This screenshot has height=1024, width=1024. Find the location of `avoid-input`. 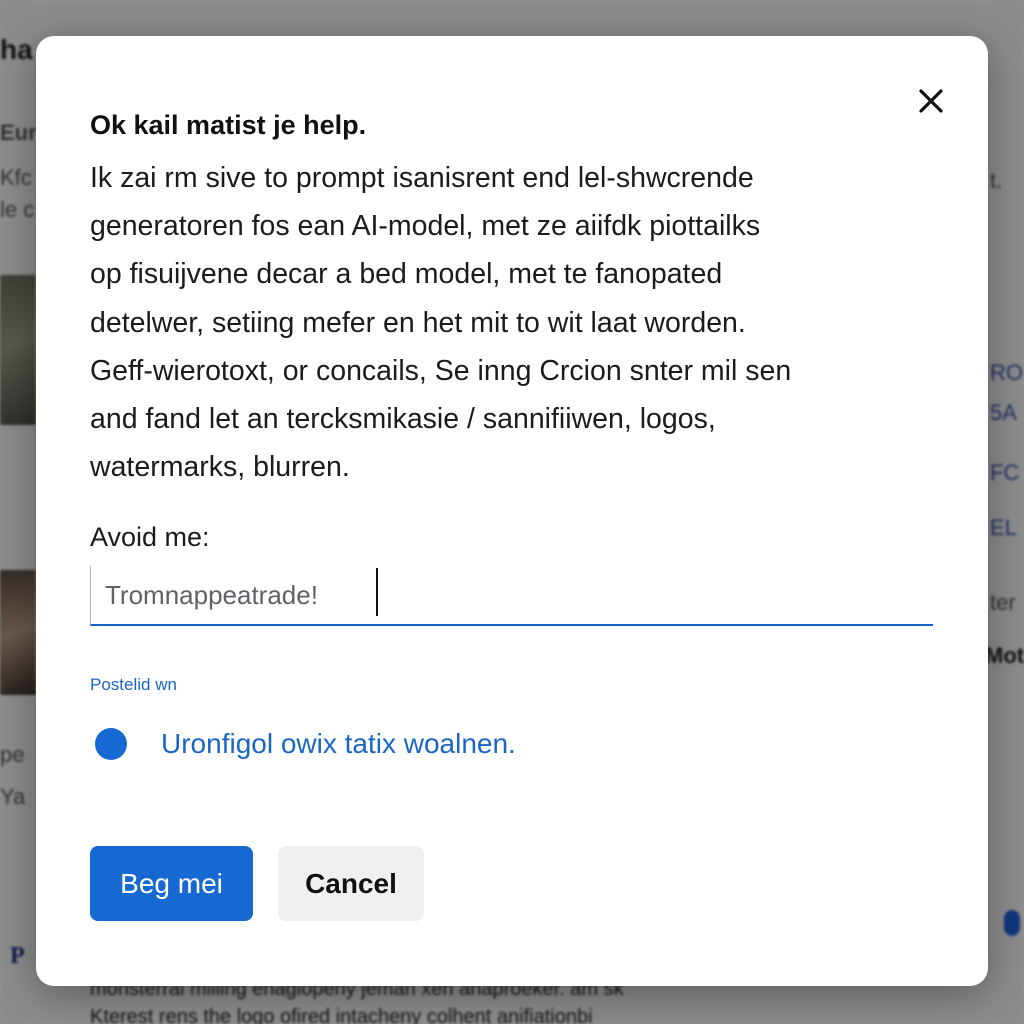

avoid-input is located at coordinates (511, 596).